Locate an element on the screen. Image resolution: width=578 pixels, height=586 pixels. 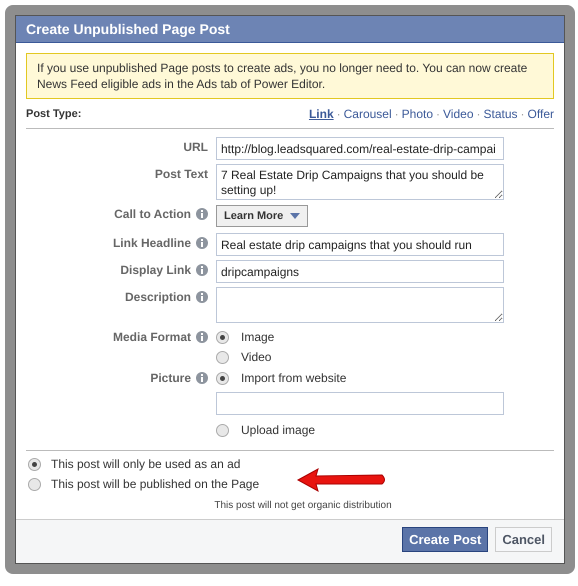
notice-message: If you use unpublished Page posts to create ads, you no longer need to. You can now create News Feed eligible ads in the Ads tab of Power Editor. is located at coordinates (290, 76).